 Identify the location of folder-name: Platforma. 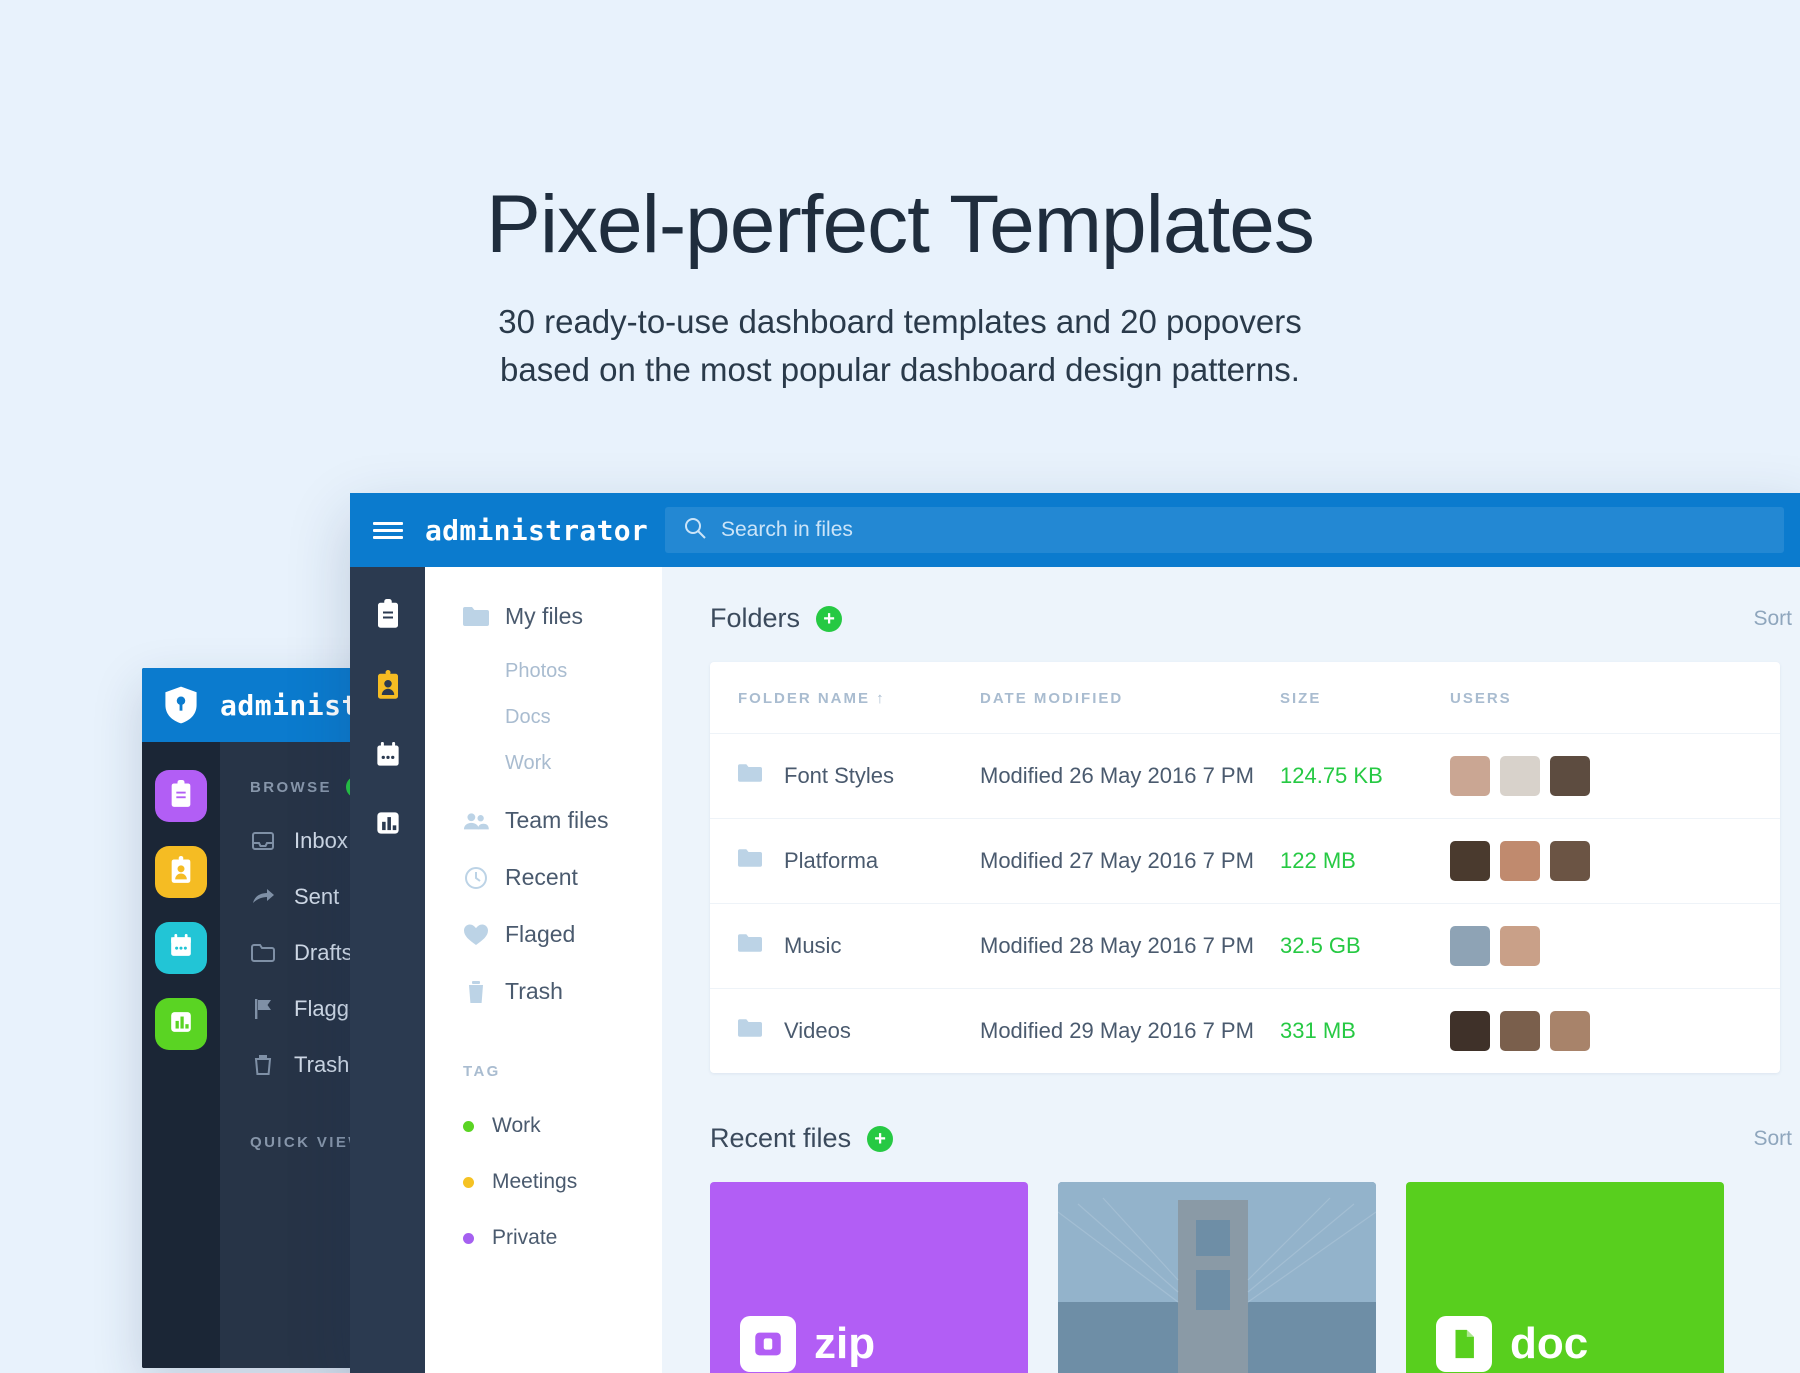
(831, 860).